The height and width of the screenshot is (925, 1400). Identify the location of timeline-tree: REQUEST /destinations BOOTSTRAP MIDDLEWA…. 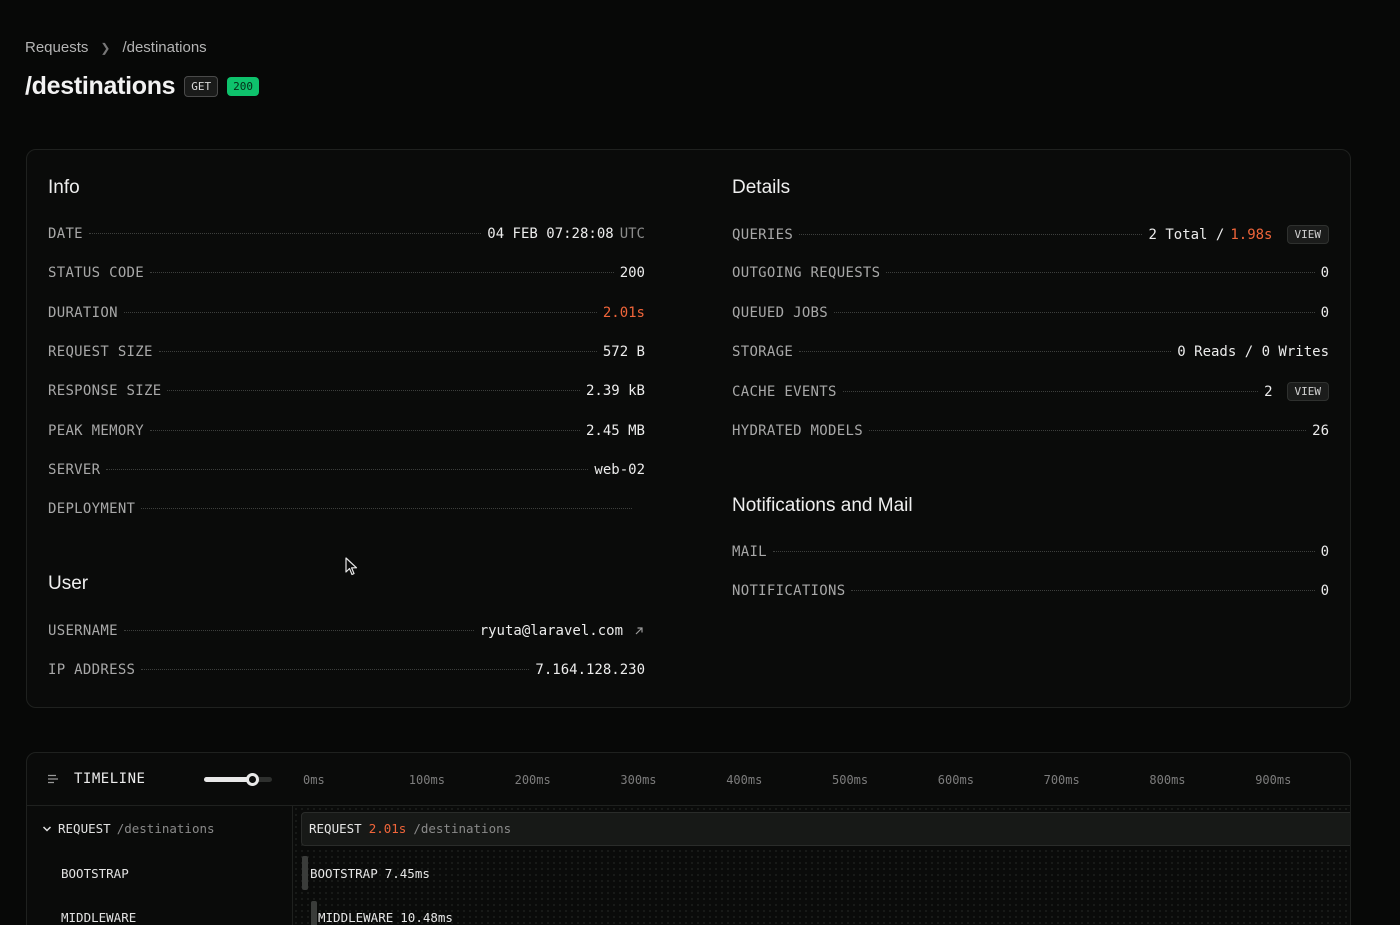
(160, 865).